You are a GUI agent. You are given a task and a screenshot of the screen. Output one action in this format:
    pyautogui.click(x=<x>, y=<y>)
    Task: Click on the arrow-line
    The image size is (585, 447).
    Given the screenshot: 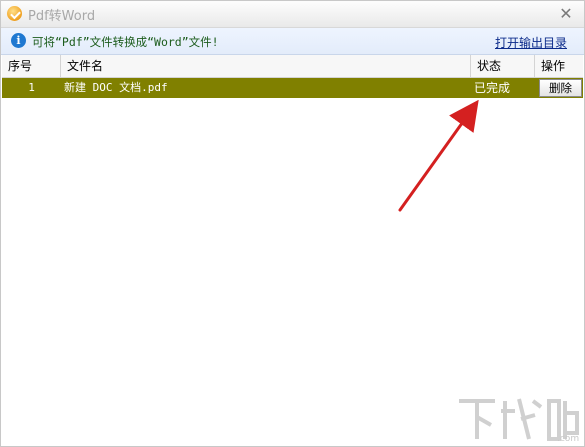 What is the action you would take?
    pyautogui.click(x=438, y=155)
    